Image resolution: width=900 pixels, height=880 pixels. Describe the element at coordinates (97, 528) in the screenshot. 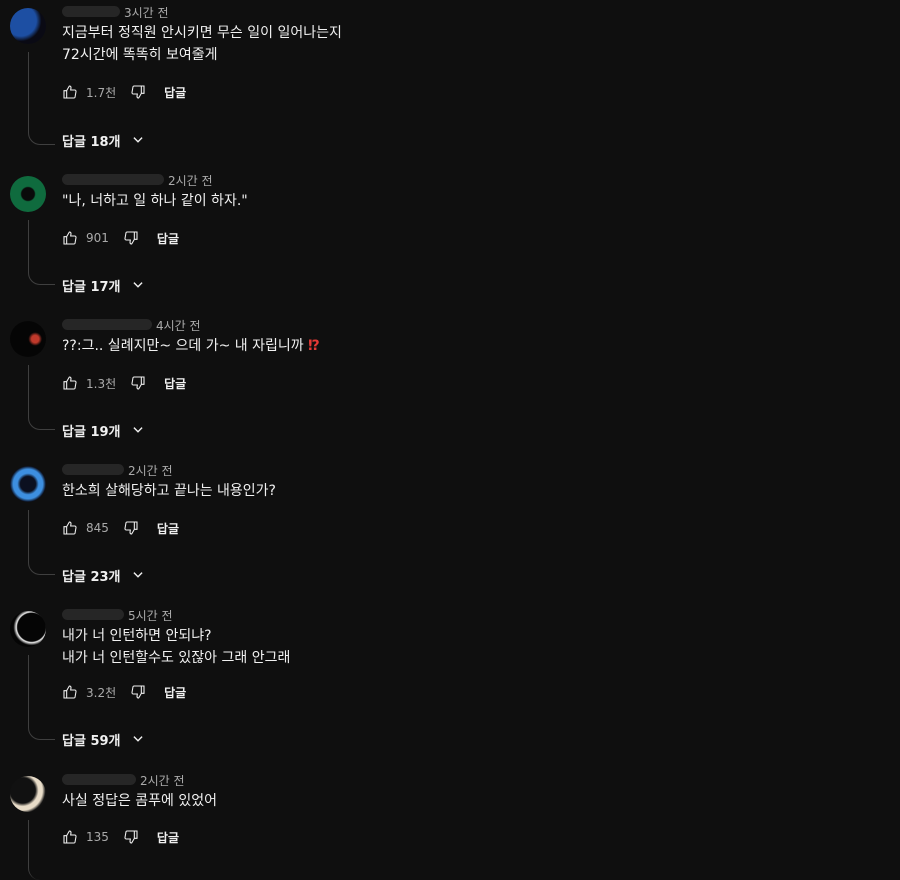

I see `like-count: 845` at that location.